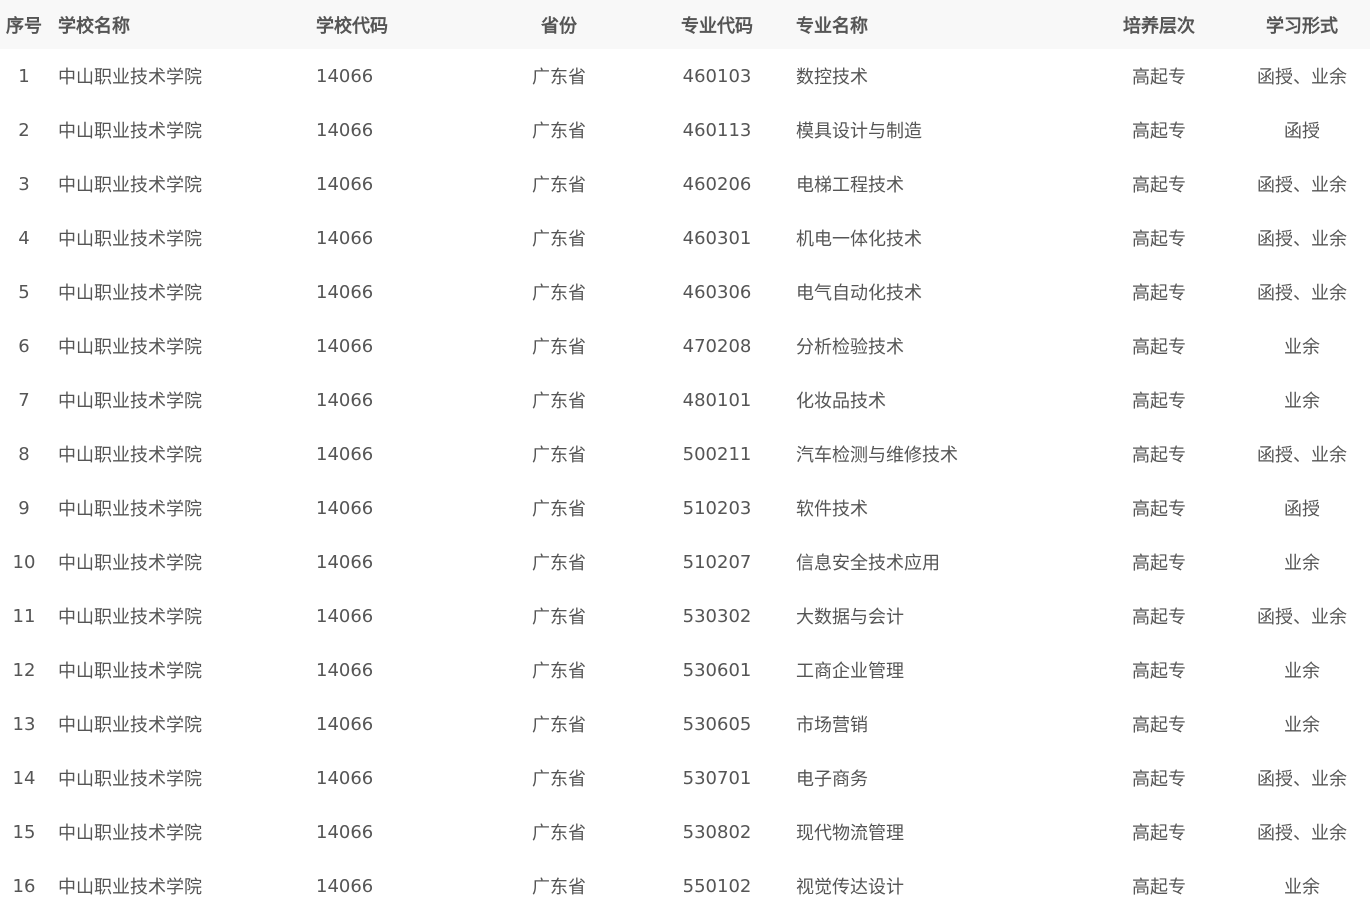  What do you see at coordinates (850, 887) in the screenshot?
I see `cell-major-name: 视觉传达设计` at bounding box center [850, 887].